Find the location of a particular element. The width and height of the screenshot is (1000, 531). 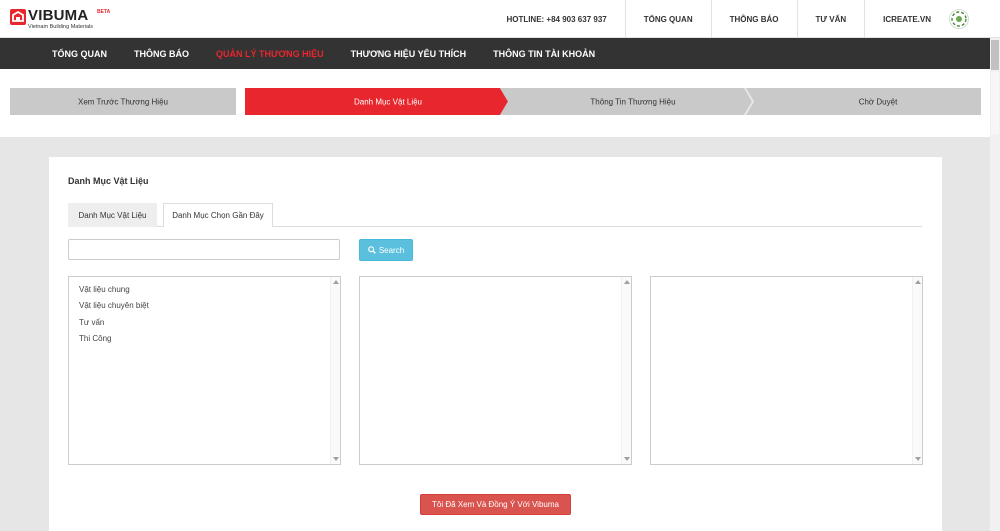

beta-badge: BETA is located at coordinates (104, 12).